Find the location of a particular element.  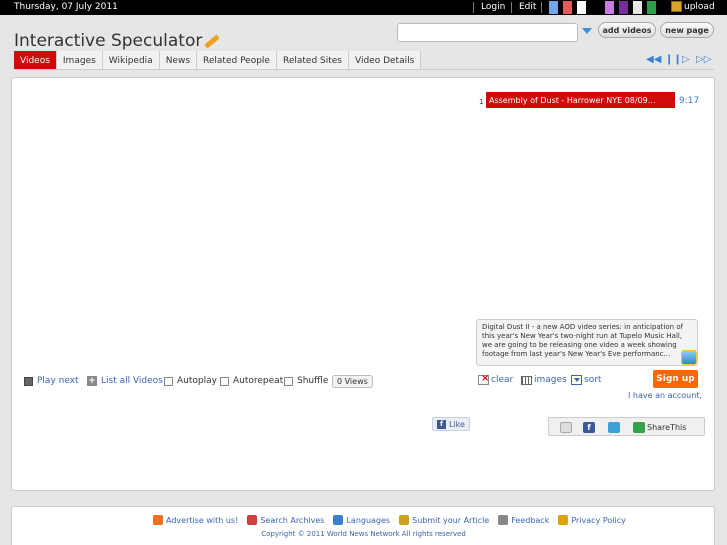

twitter-icon is located at coordinates (614, 427).